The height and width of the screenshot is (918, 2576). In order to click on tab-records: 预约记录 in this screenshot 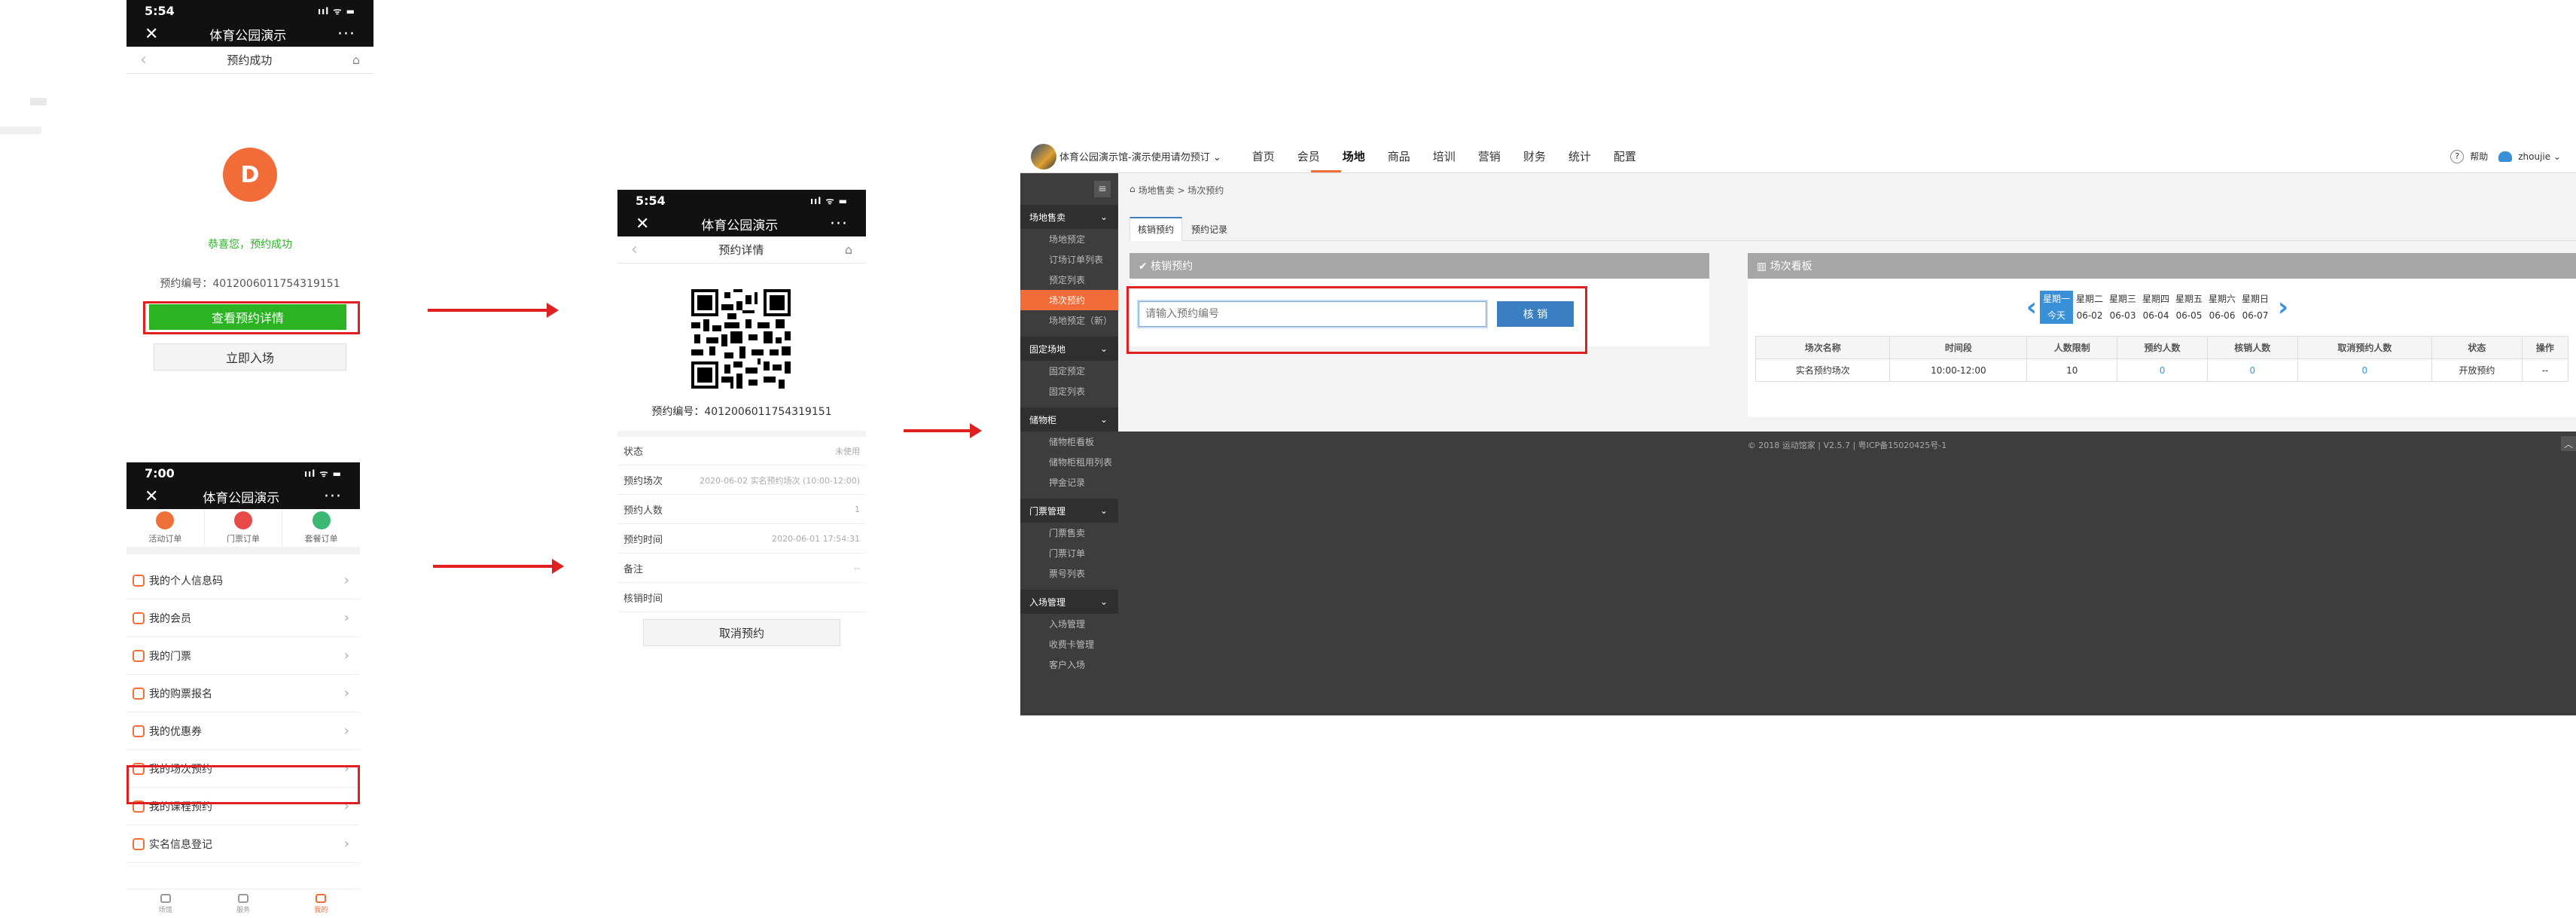, I will do `click(1209, 229)`.